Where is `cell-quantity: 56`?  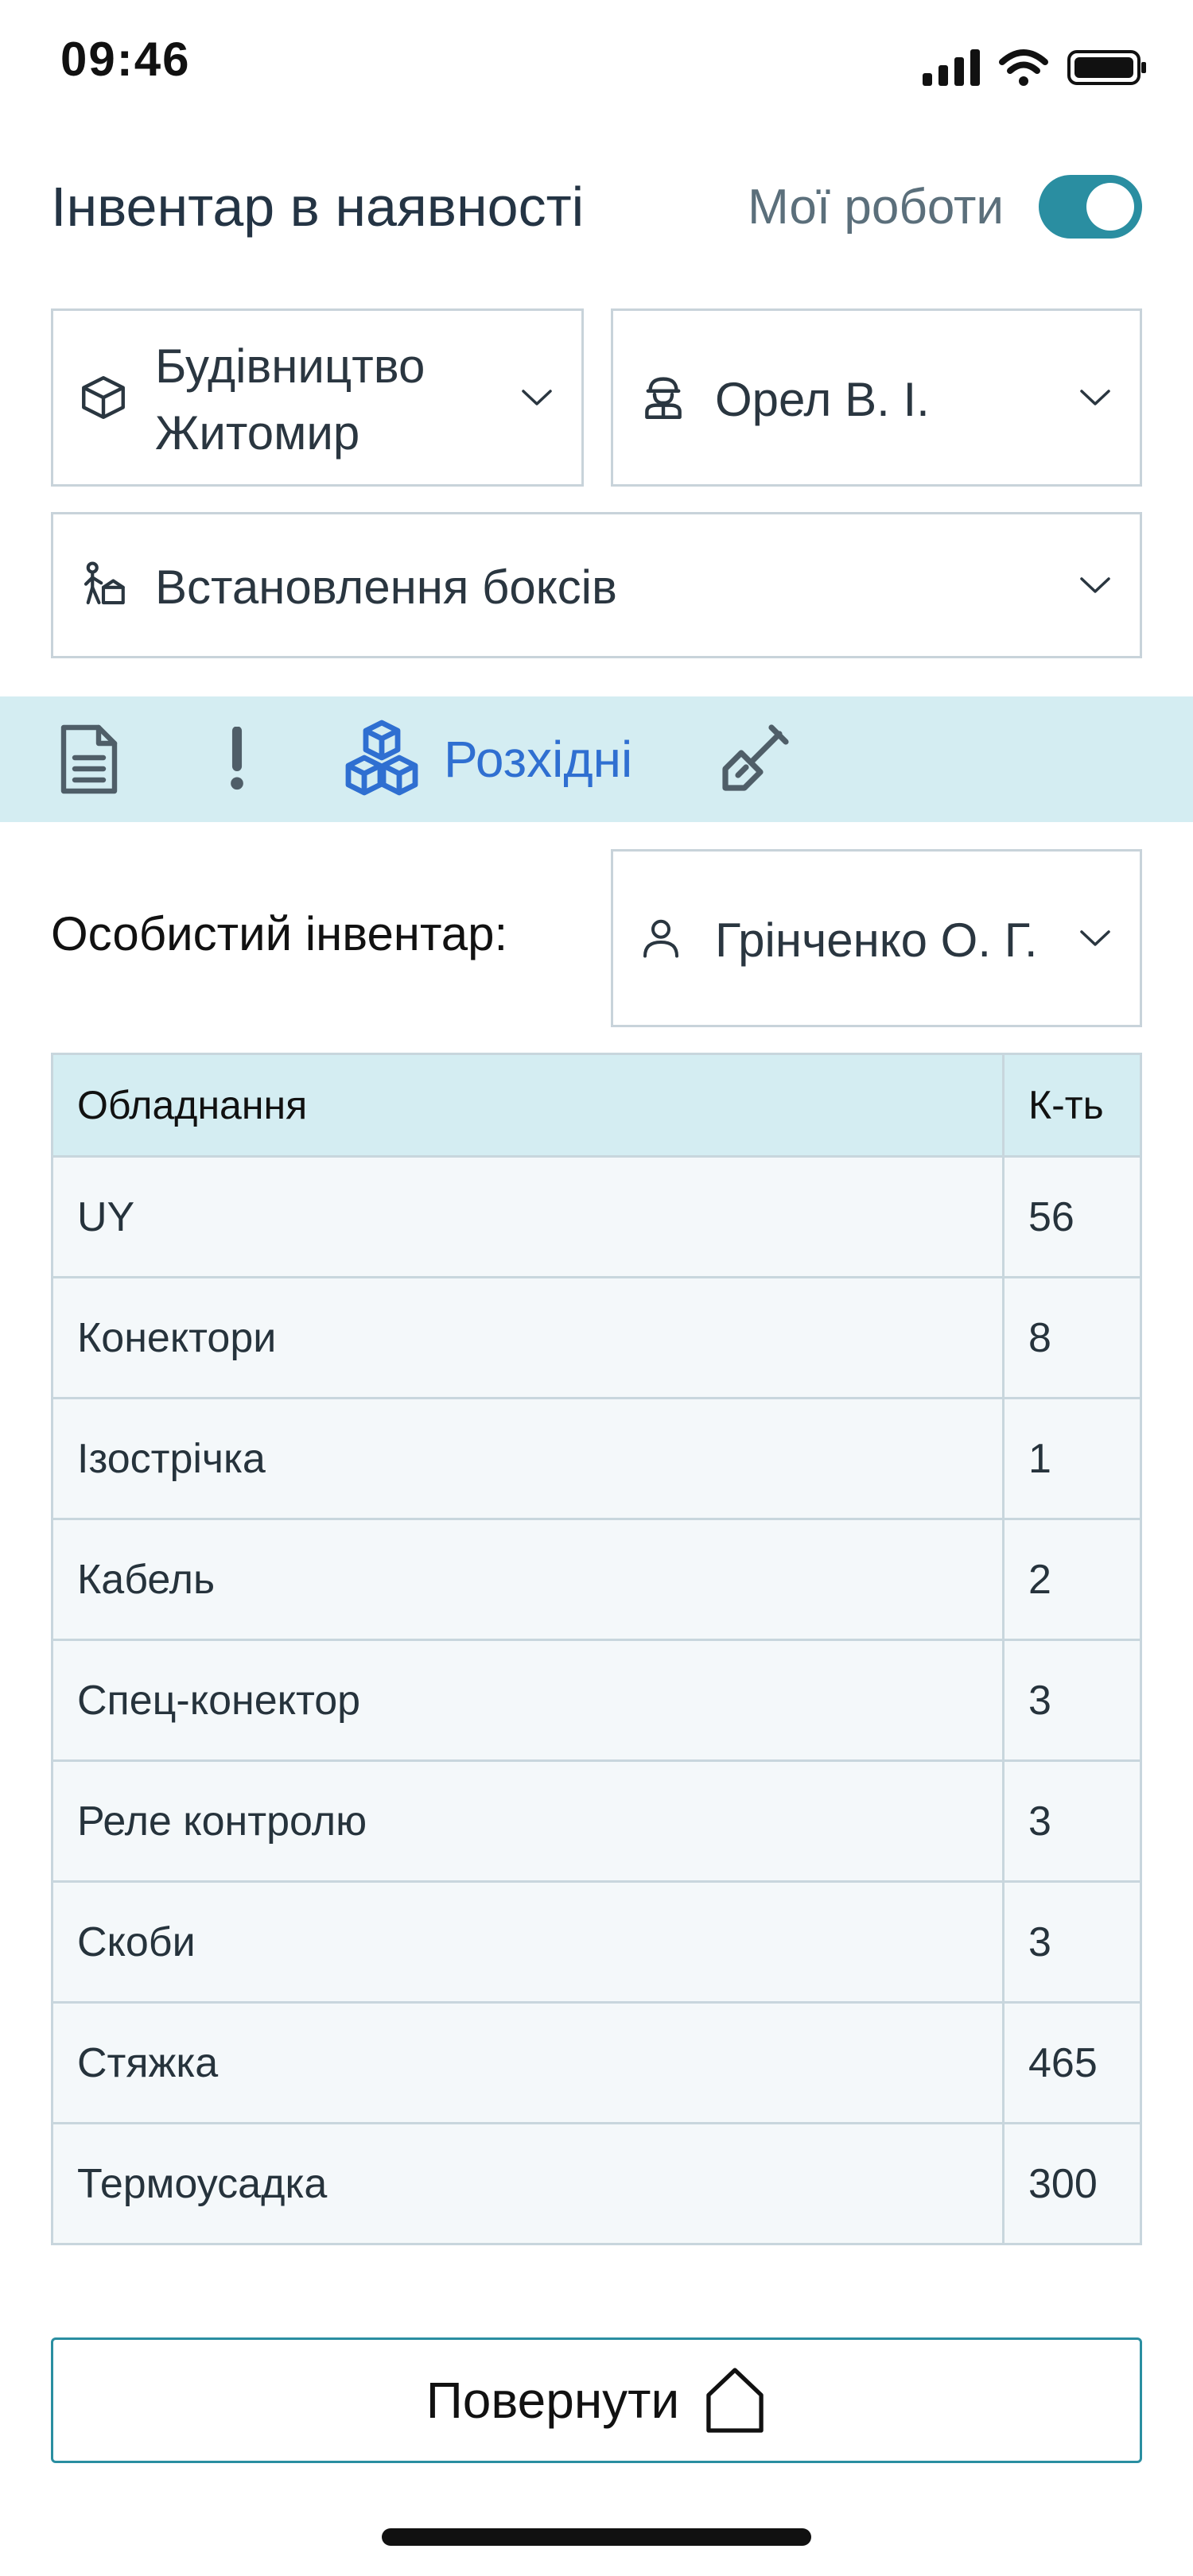 cell-quantity: 56 is located at coordinates (1051, 1216).